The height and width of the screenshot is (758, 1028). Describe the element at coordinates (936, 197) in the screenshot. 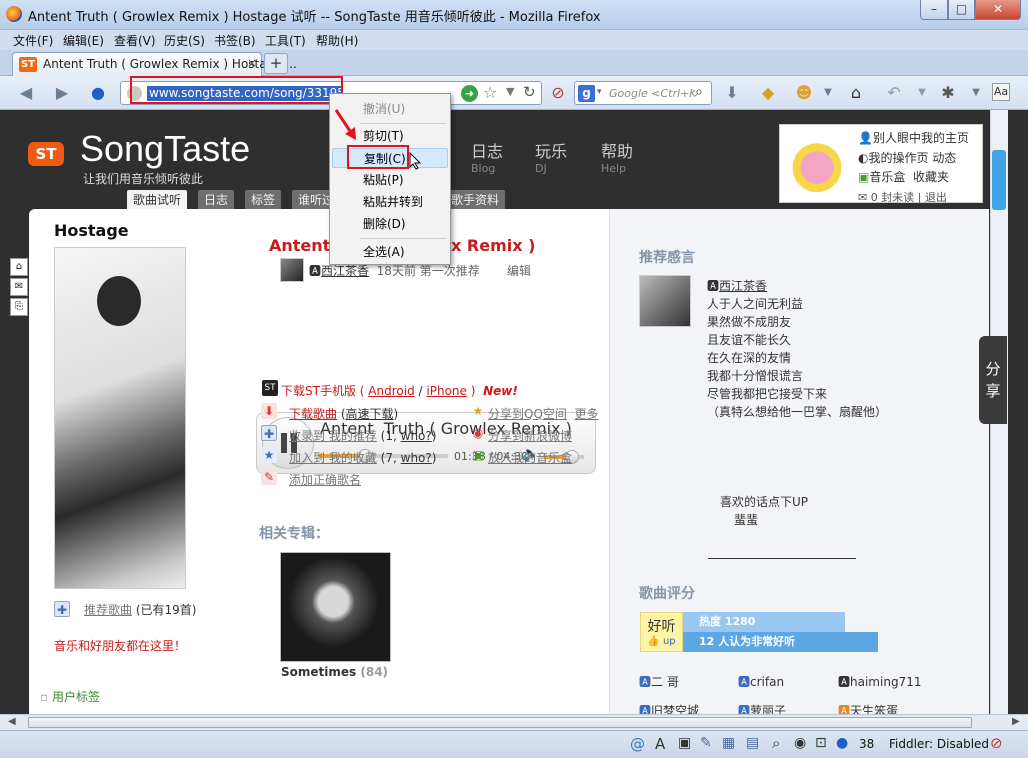

I see `logout-link: 退出` at that location.